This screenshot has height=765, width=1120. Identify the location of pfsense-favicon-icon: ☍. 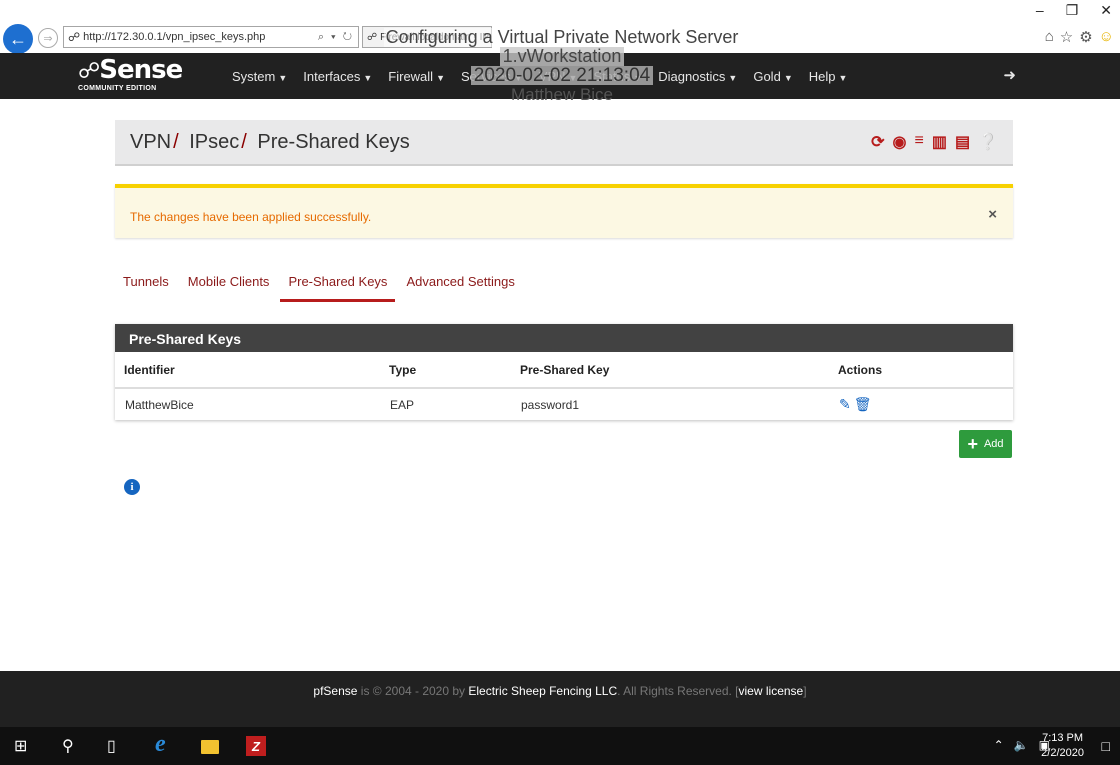
(74, 37).